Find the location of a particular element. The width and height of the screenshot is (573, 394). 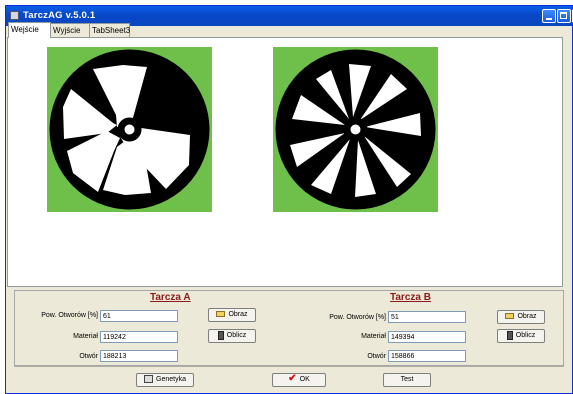

footer-divider is located at coordinates (289, 366).